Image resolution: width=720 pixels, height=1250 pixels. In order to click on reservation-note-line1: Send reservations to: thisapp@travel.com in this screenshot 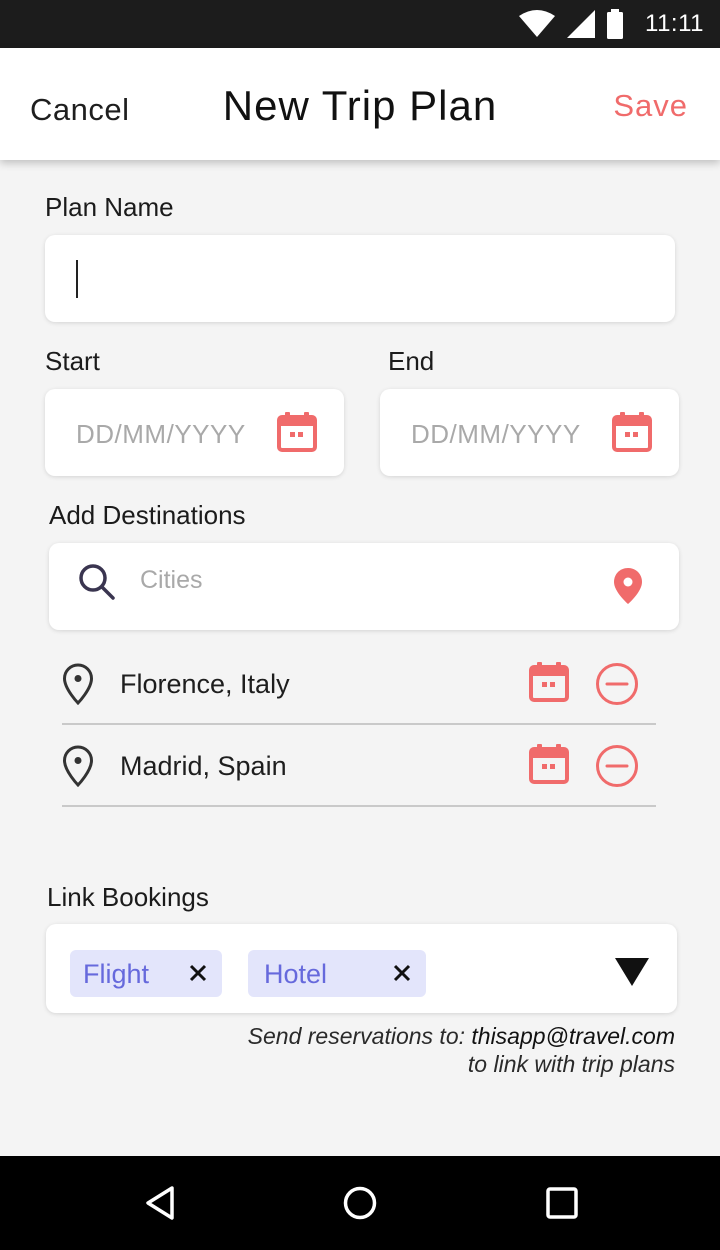, I will do `click(375, 1036)`.